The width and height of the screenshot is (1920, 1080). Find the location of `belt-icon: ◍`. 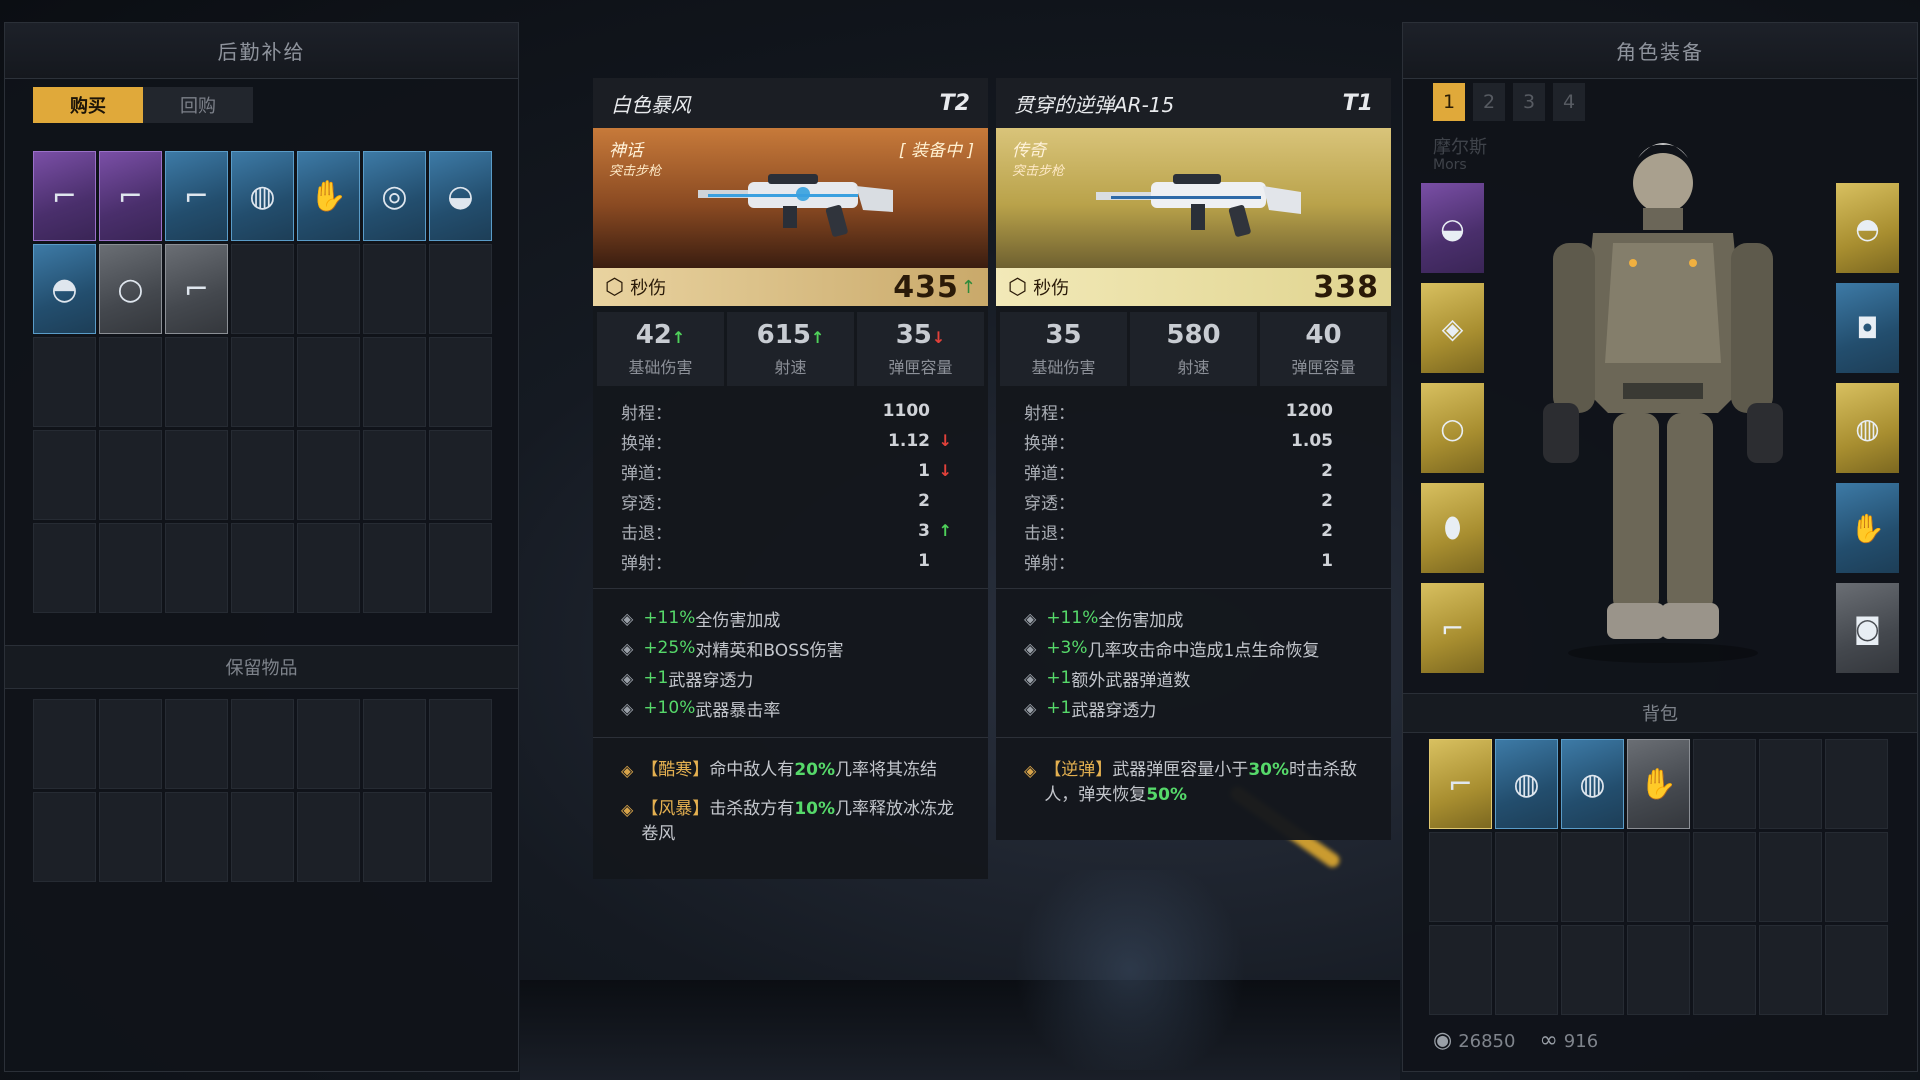

belt-icon: ◍ is located at coordinates (1526, 784).